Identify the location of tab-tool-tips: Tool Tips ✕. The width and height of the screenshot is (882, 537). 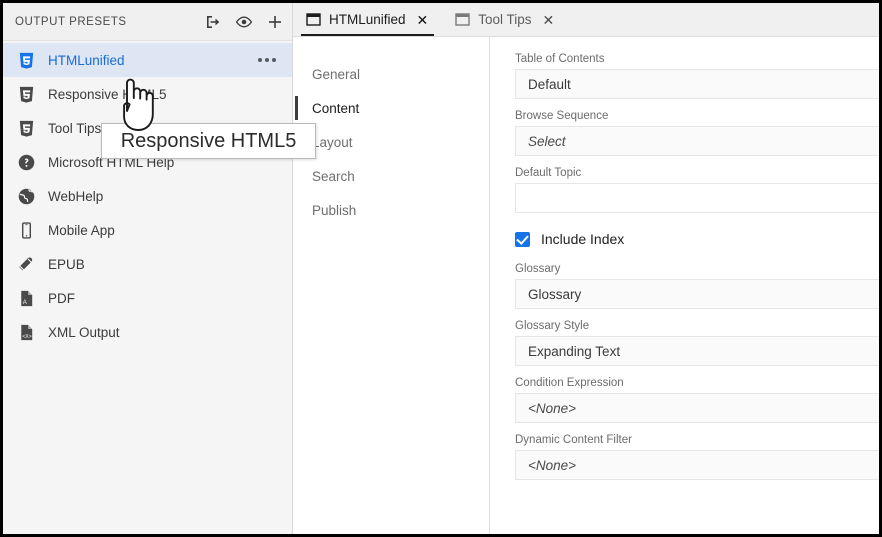
(505, 19).